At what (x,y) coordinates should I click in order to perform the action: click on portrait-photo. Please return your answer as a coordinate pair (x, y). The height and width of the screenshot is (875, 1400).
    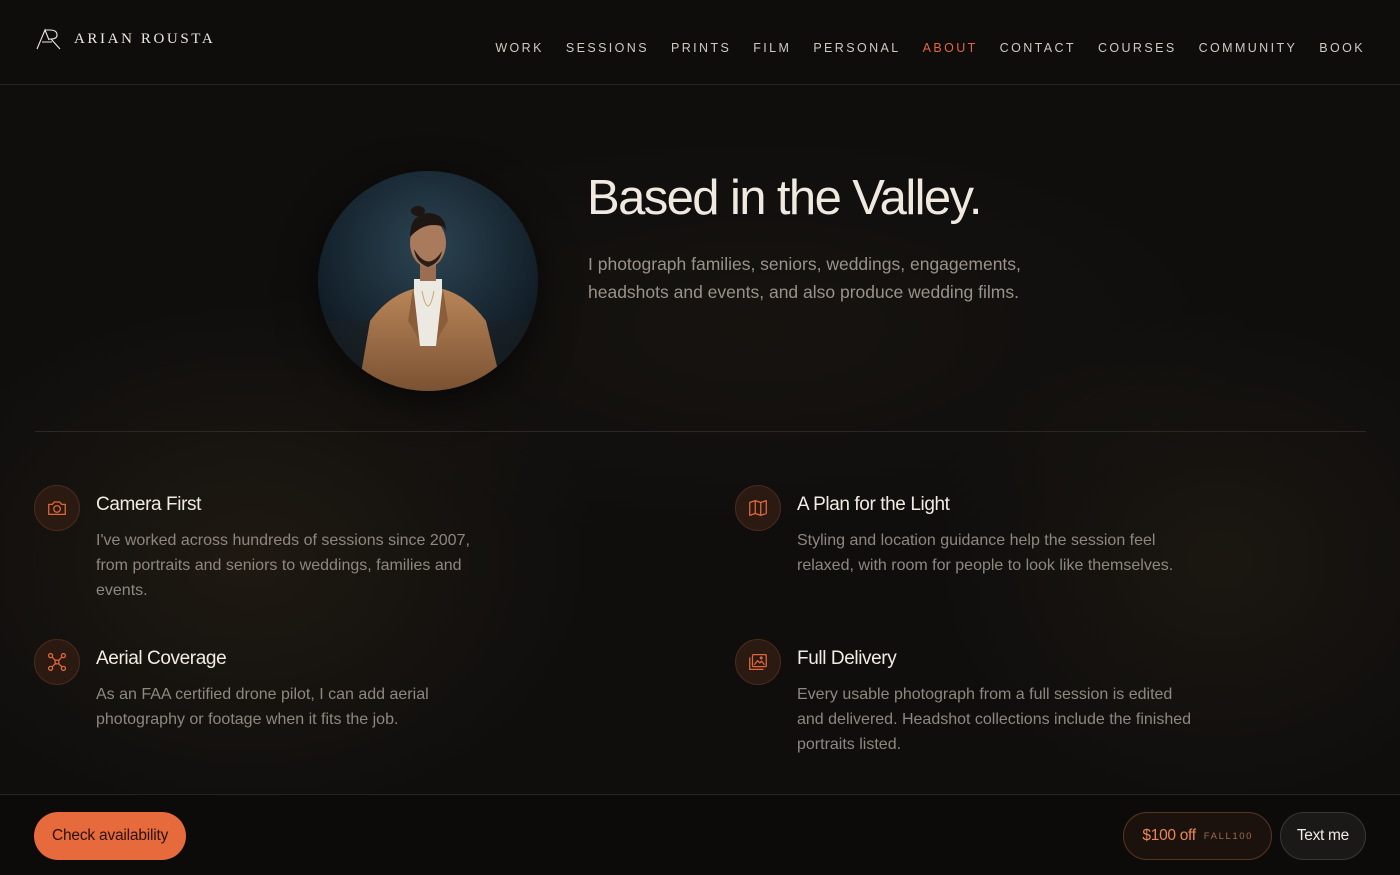
    Looking at the image, I should click on (428, 281).